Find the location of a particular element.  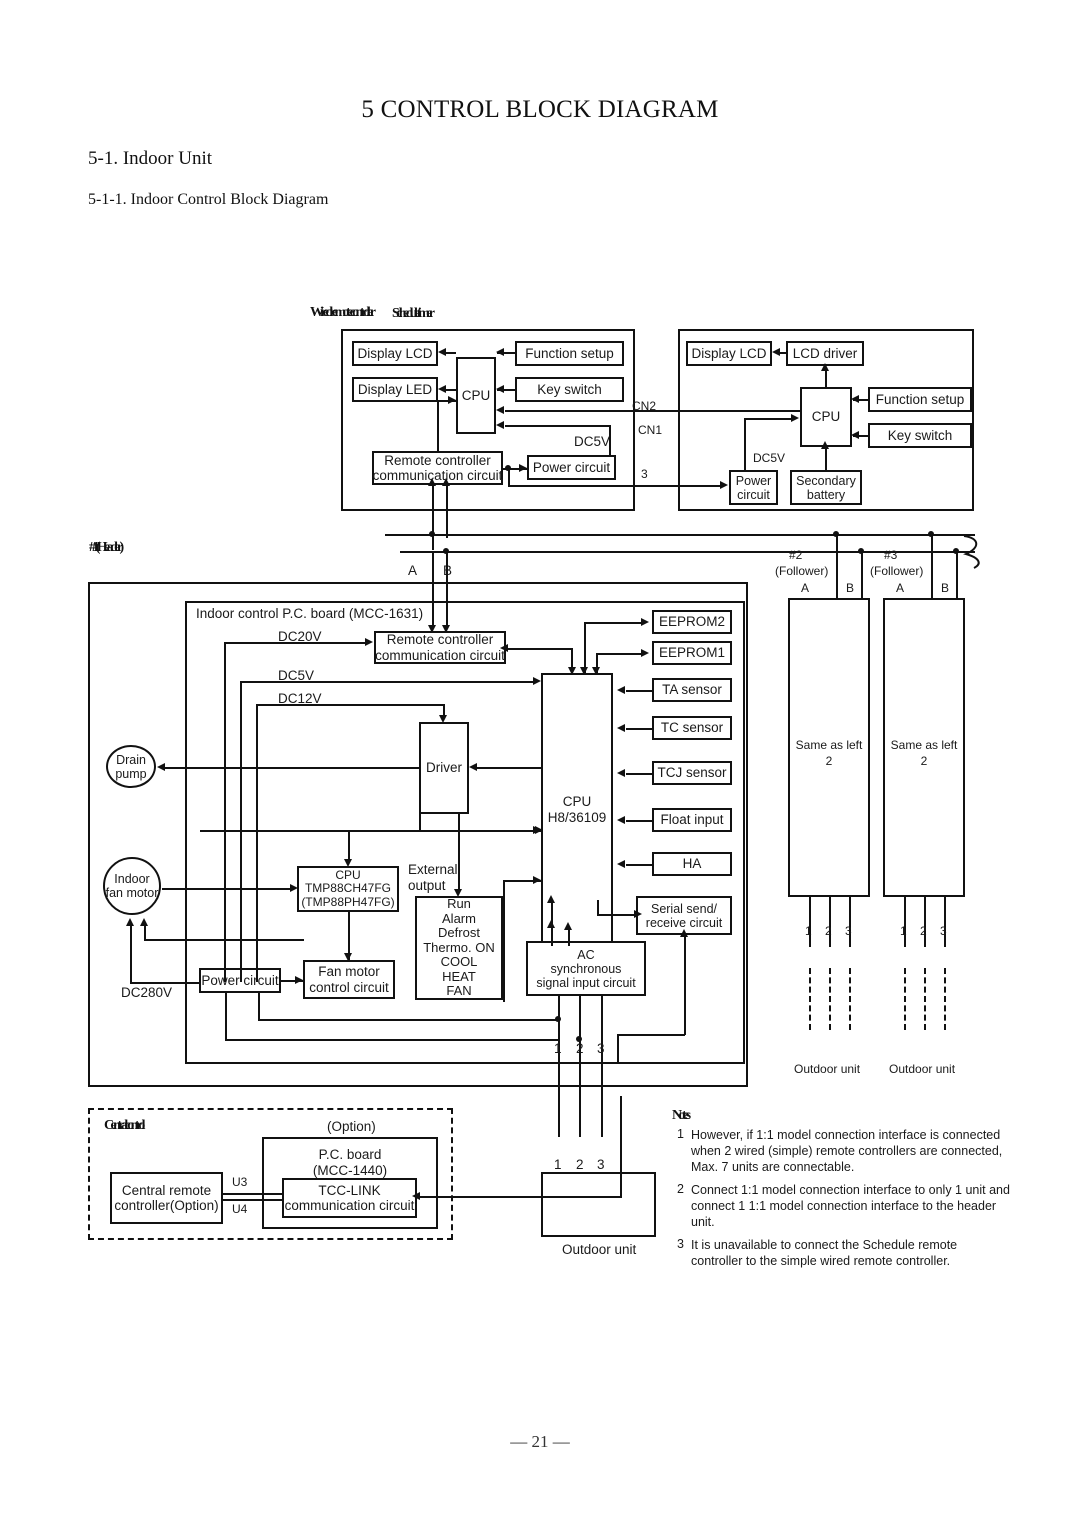

cpu-box-left: CPU is located at coordinates (476, 395).